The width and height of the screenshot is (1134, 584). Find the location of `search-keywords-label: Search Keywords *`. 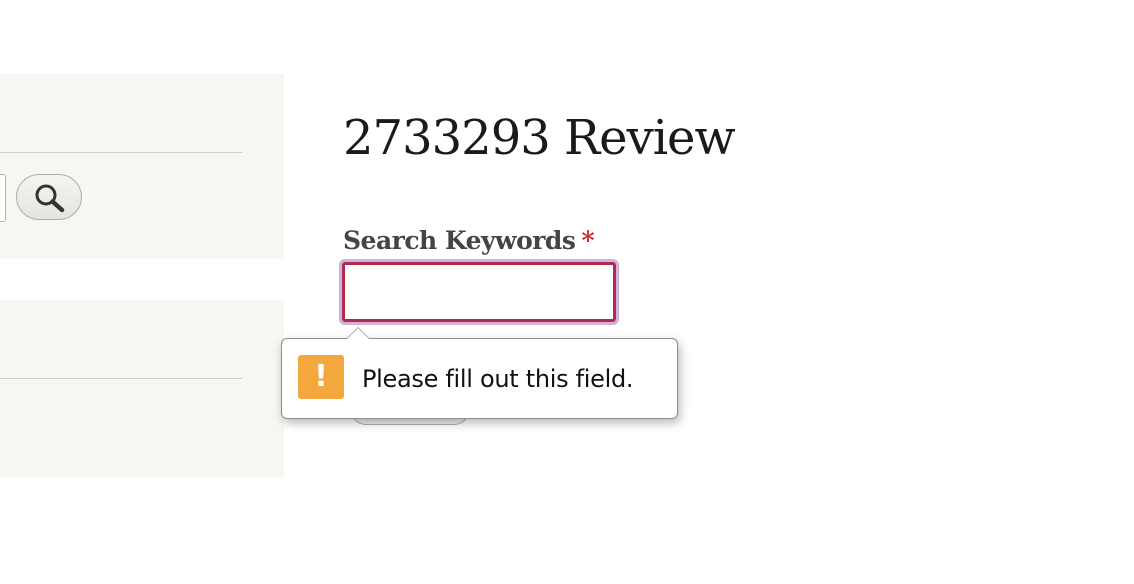

search-keywords-label: Search Keywords * is located at coordinates (469, 241).